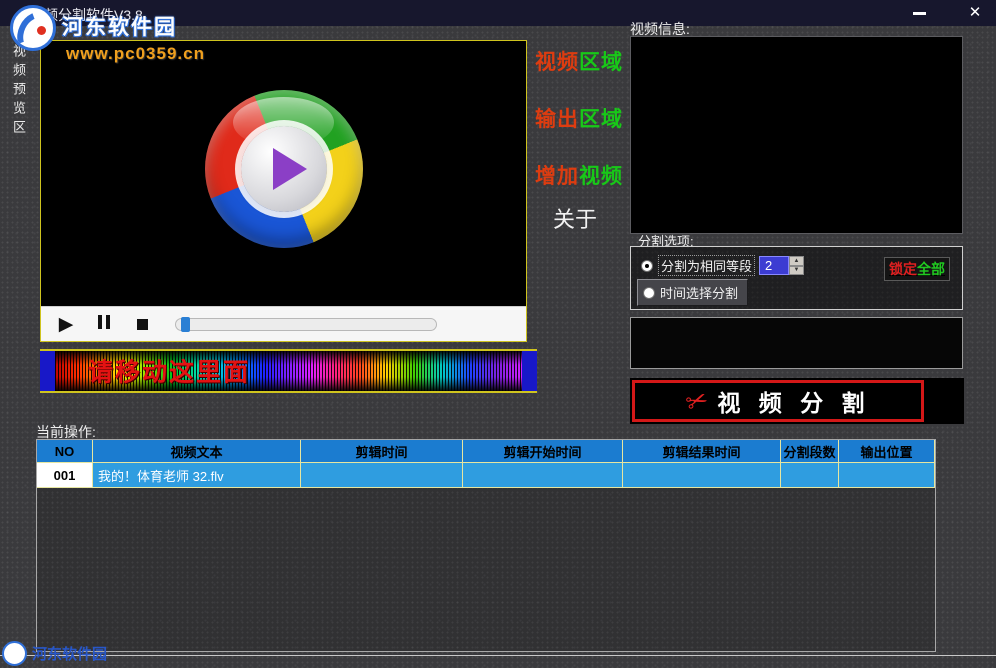 Image resolution: width=996 pixels, height=668 pixels. I want to click on nav-add-video: 增加视频, so click(579, 175).